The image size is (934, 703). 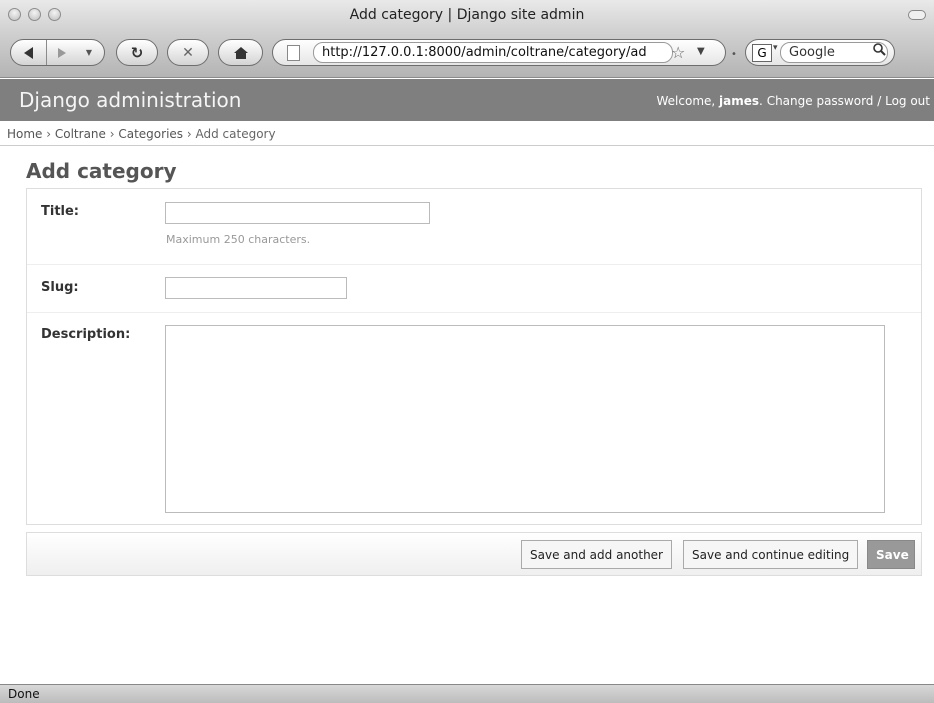 I want to click on forward-button, so click(x=62, y=53).